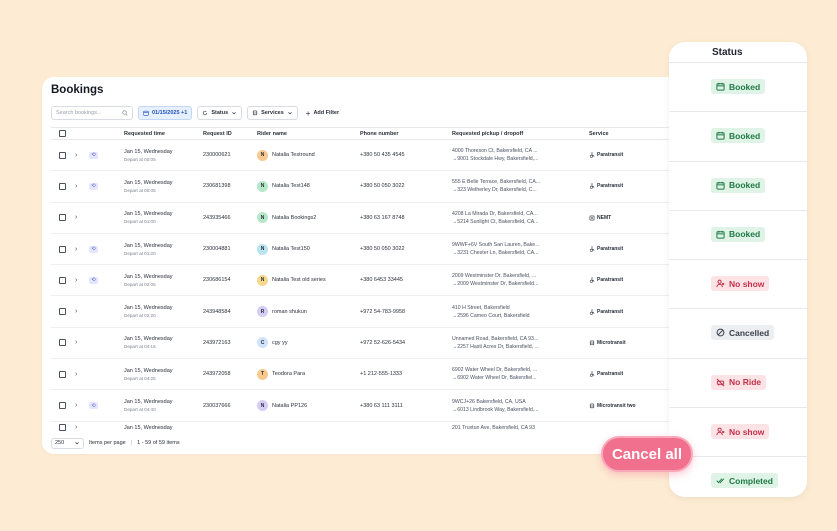  Describe the element at coordinates (217, 374) in the screenshot. I see `request-id: 243972058` at that location.